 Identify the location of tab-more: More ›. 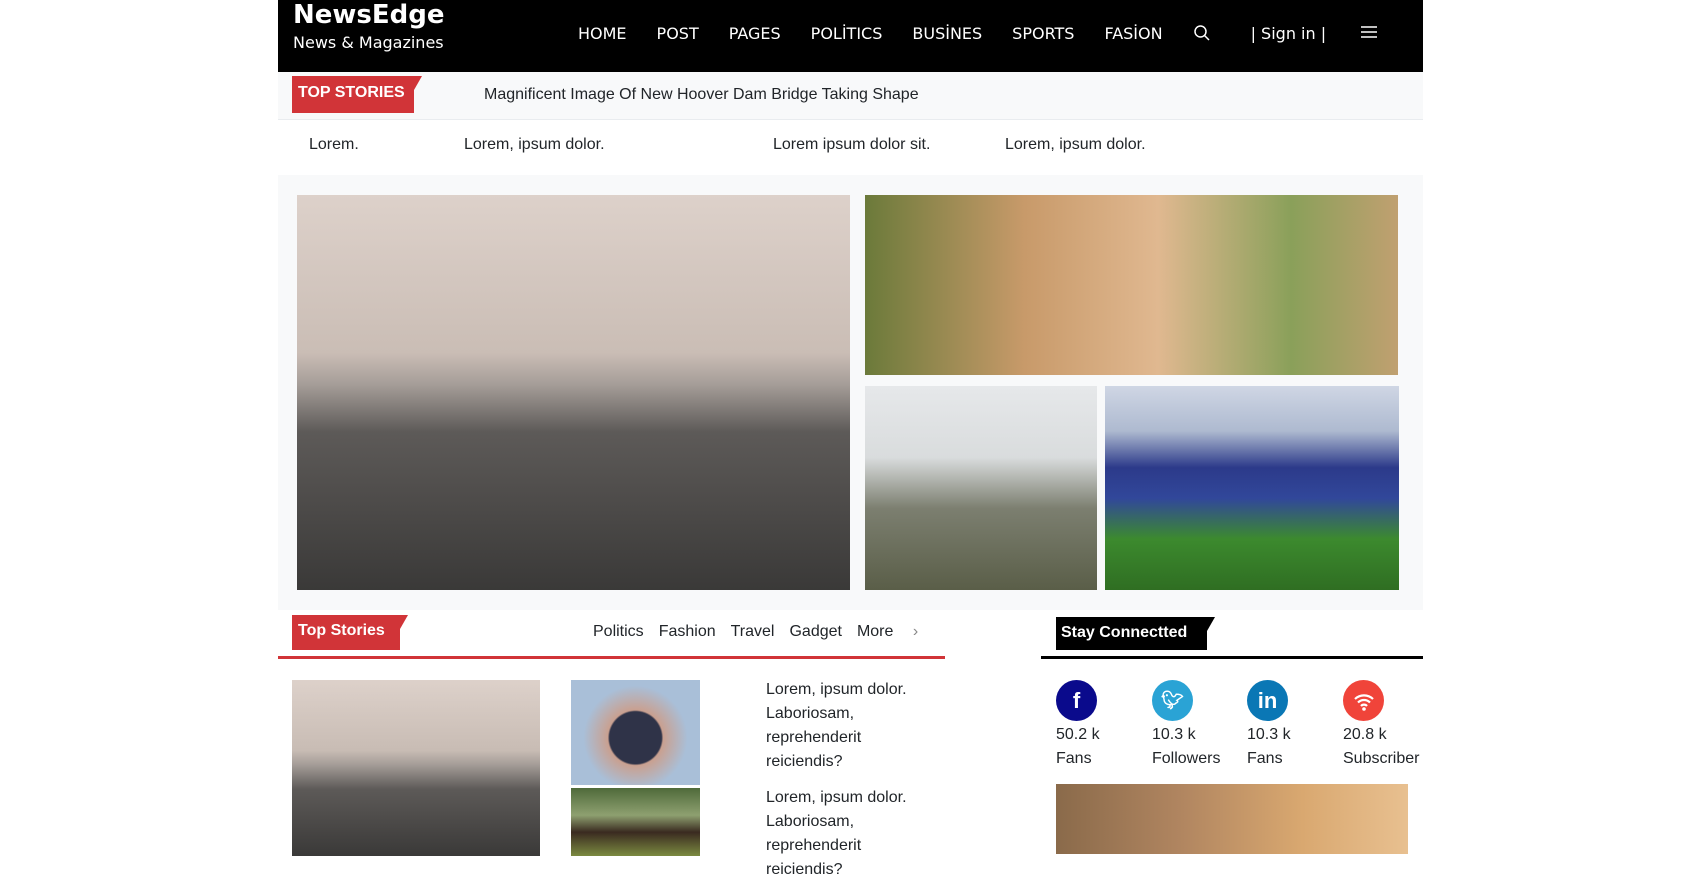
(895, 632).